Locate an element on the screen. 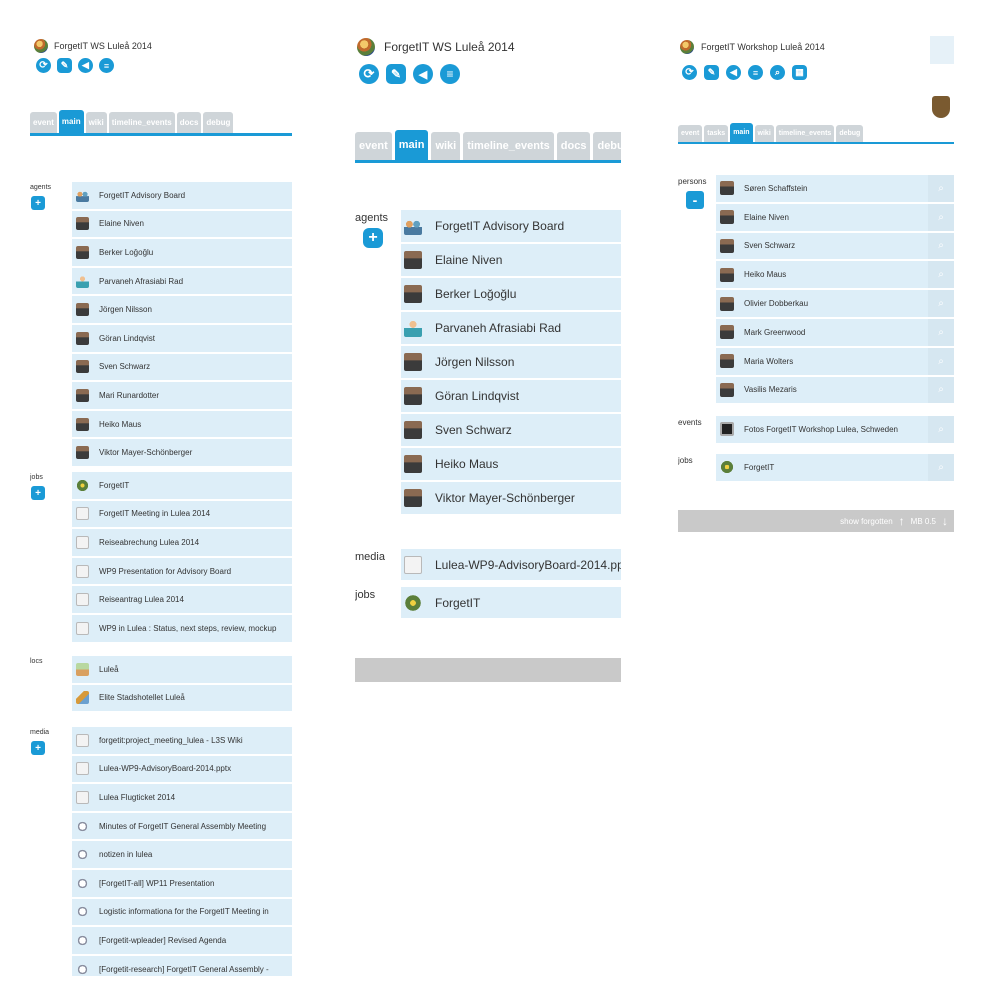 This screenshot has height=1002, width=990. list-item: Fotos ForgetIT Workshop Lulea, Schweden ⌕ is located at coordinates (835, 429).